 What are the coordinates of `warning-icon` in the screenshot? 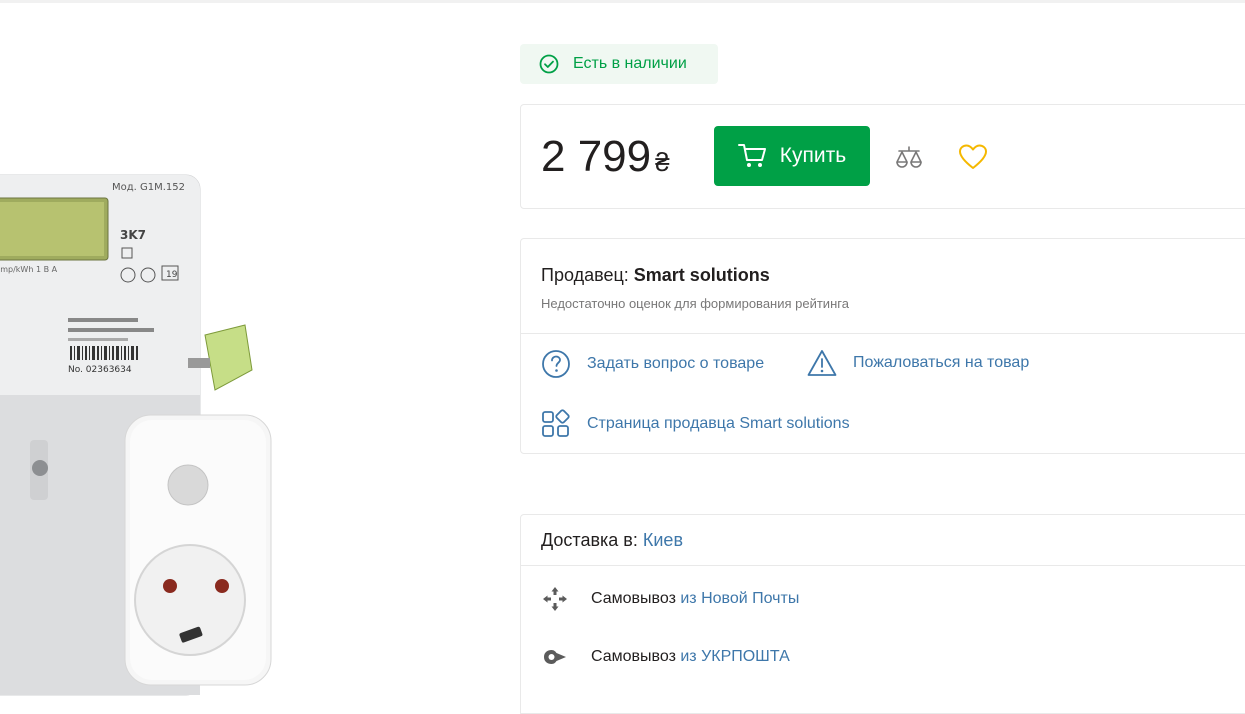 It's located at (822, 363).